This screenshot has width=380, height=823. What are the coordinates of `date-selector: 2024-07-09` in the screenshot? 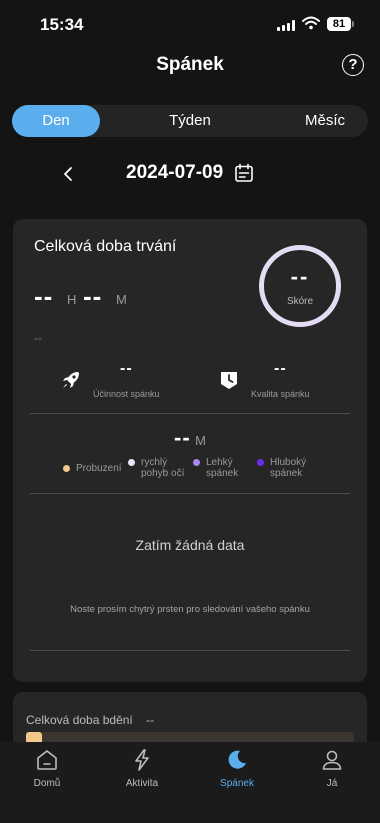 It's located at (190, 174).